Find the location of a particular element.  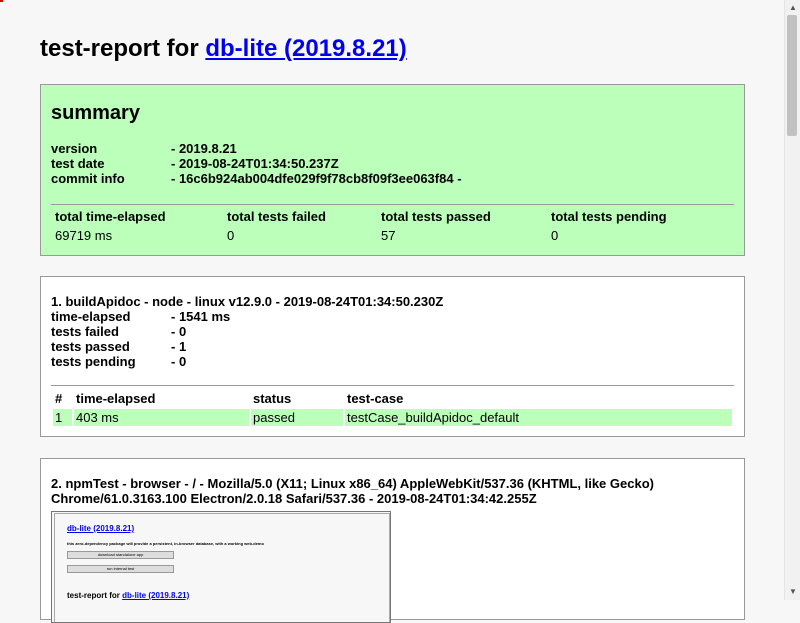

screenshot-report-title: test-report for db-lite (2019.8.21) is located at coordinates (128, 595).